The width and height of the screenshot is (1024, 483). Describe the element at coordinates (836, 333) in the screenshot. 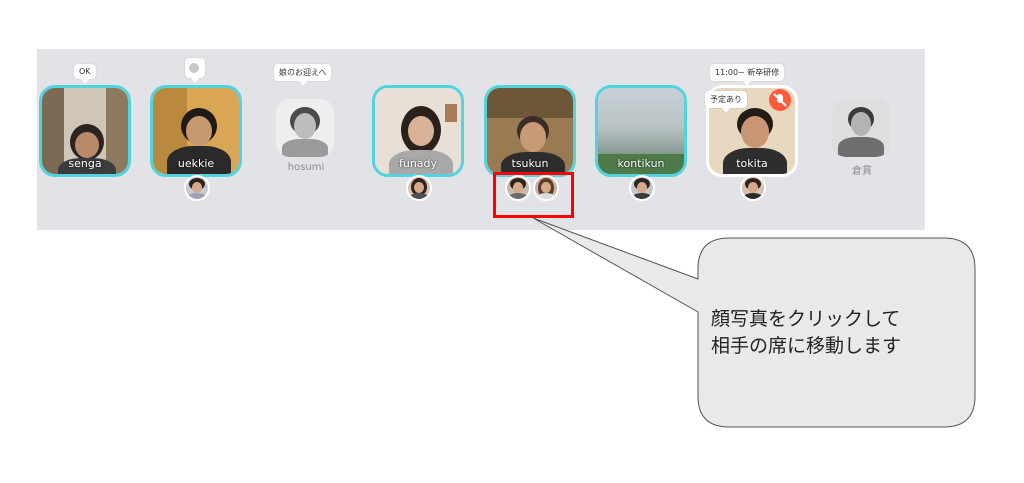

I see `callout-text: 顔写真をクリックして 相手の席に移動します` at that location.